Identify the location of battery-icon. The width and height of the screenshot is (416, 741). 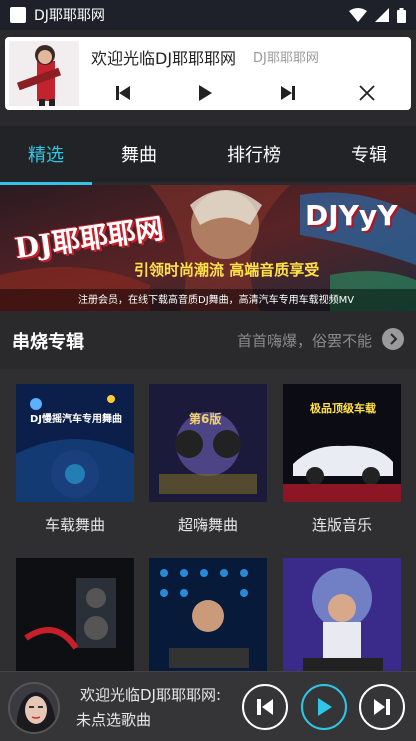
(401, 15).